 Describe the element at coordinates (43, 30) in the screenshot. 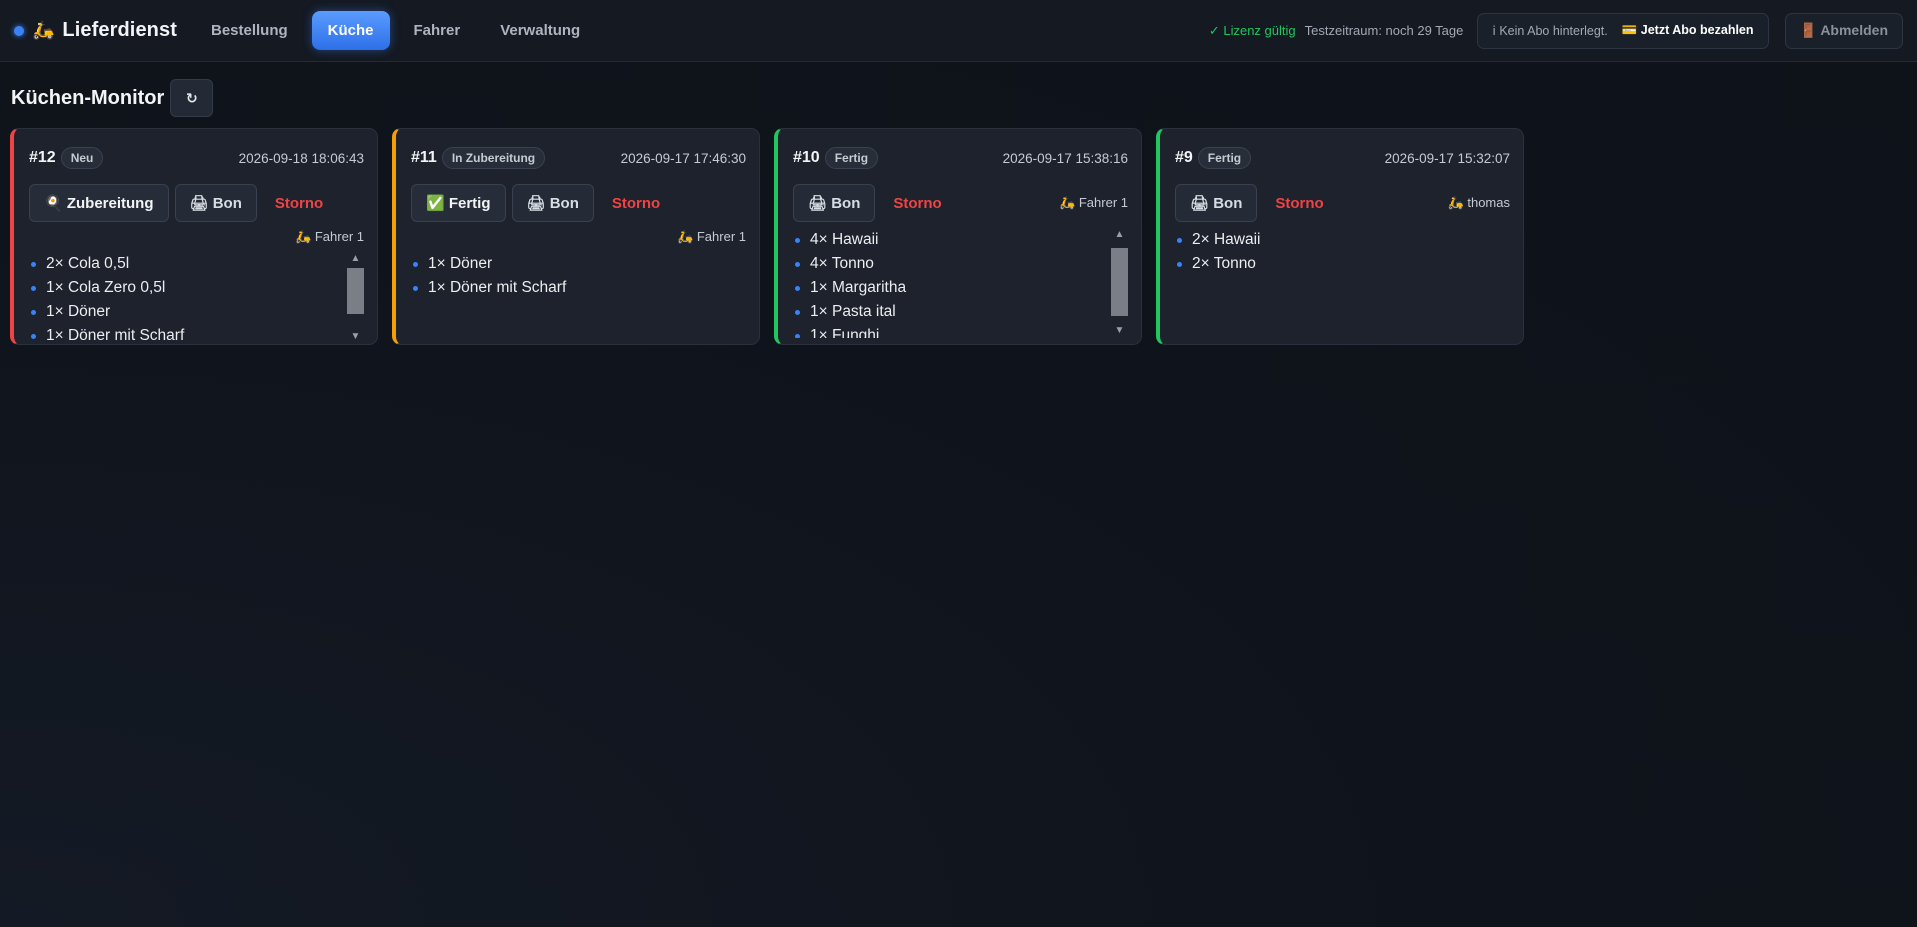

I see `scooter-icon: 🛵` at that location.